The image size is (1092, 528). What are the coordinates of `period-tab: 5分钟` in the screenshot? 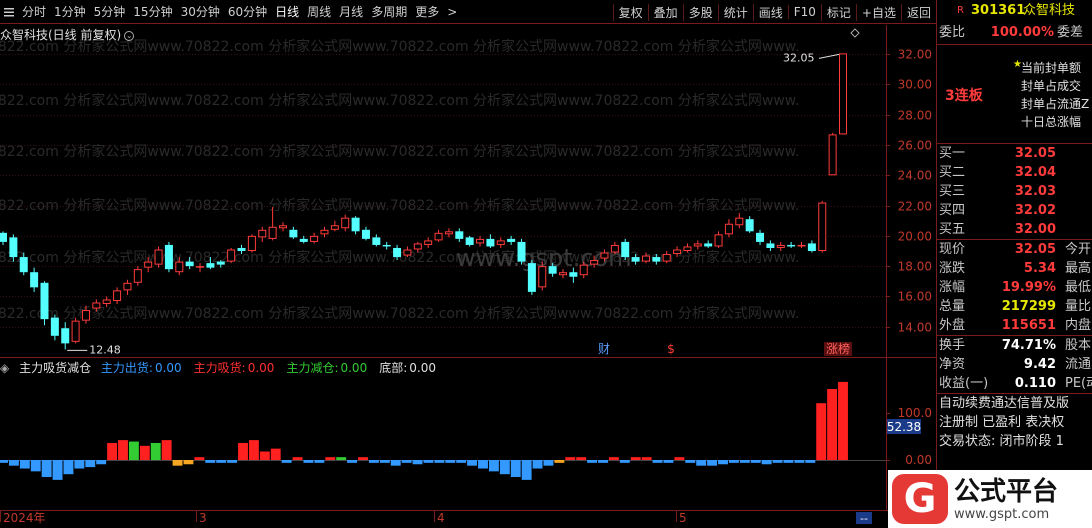 It's located at (110, 11).